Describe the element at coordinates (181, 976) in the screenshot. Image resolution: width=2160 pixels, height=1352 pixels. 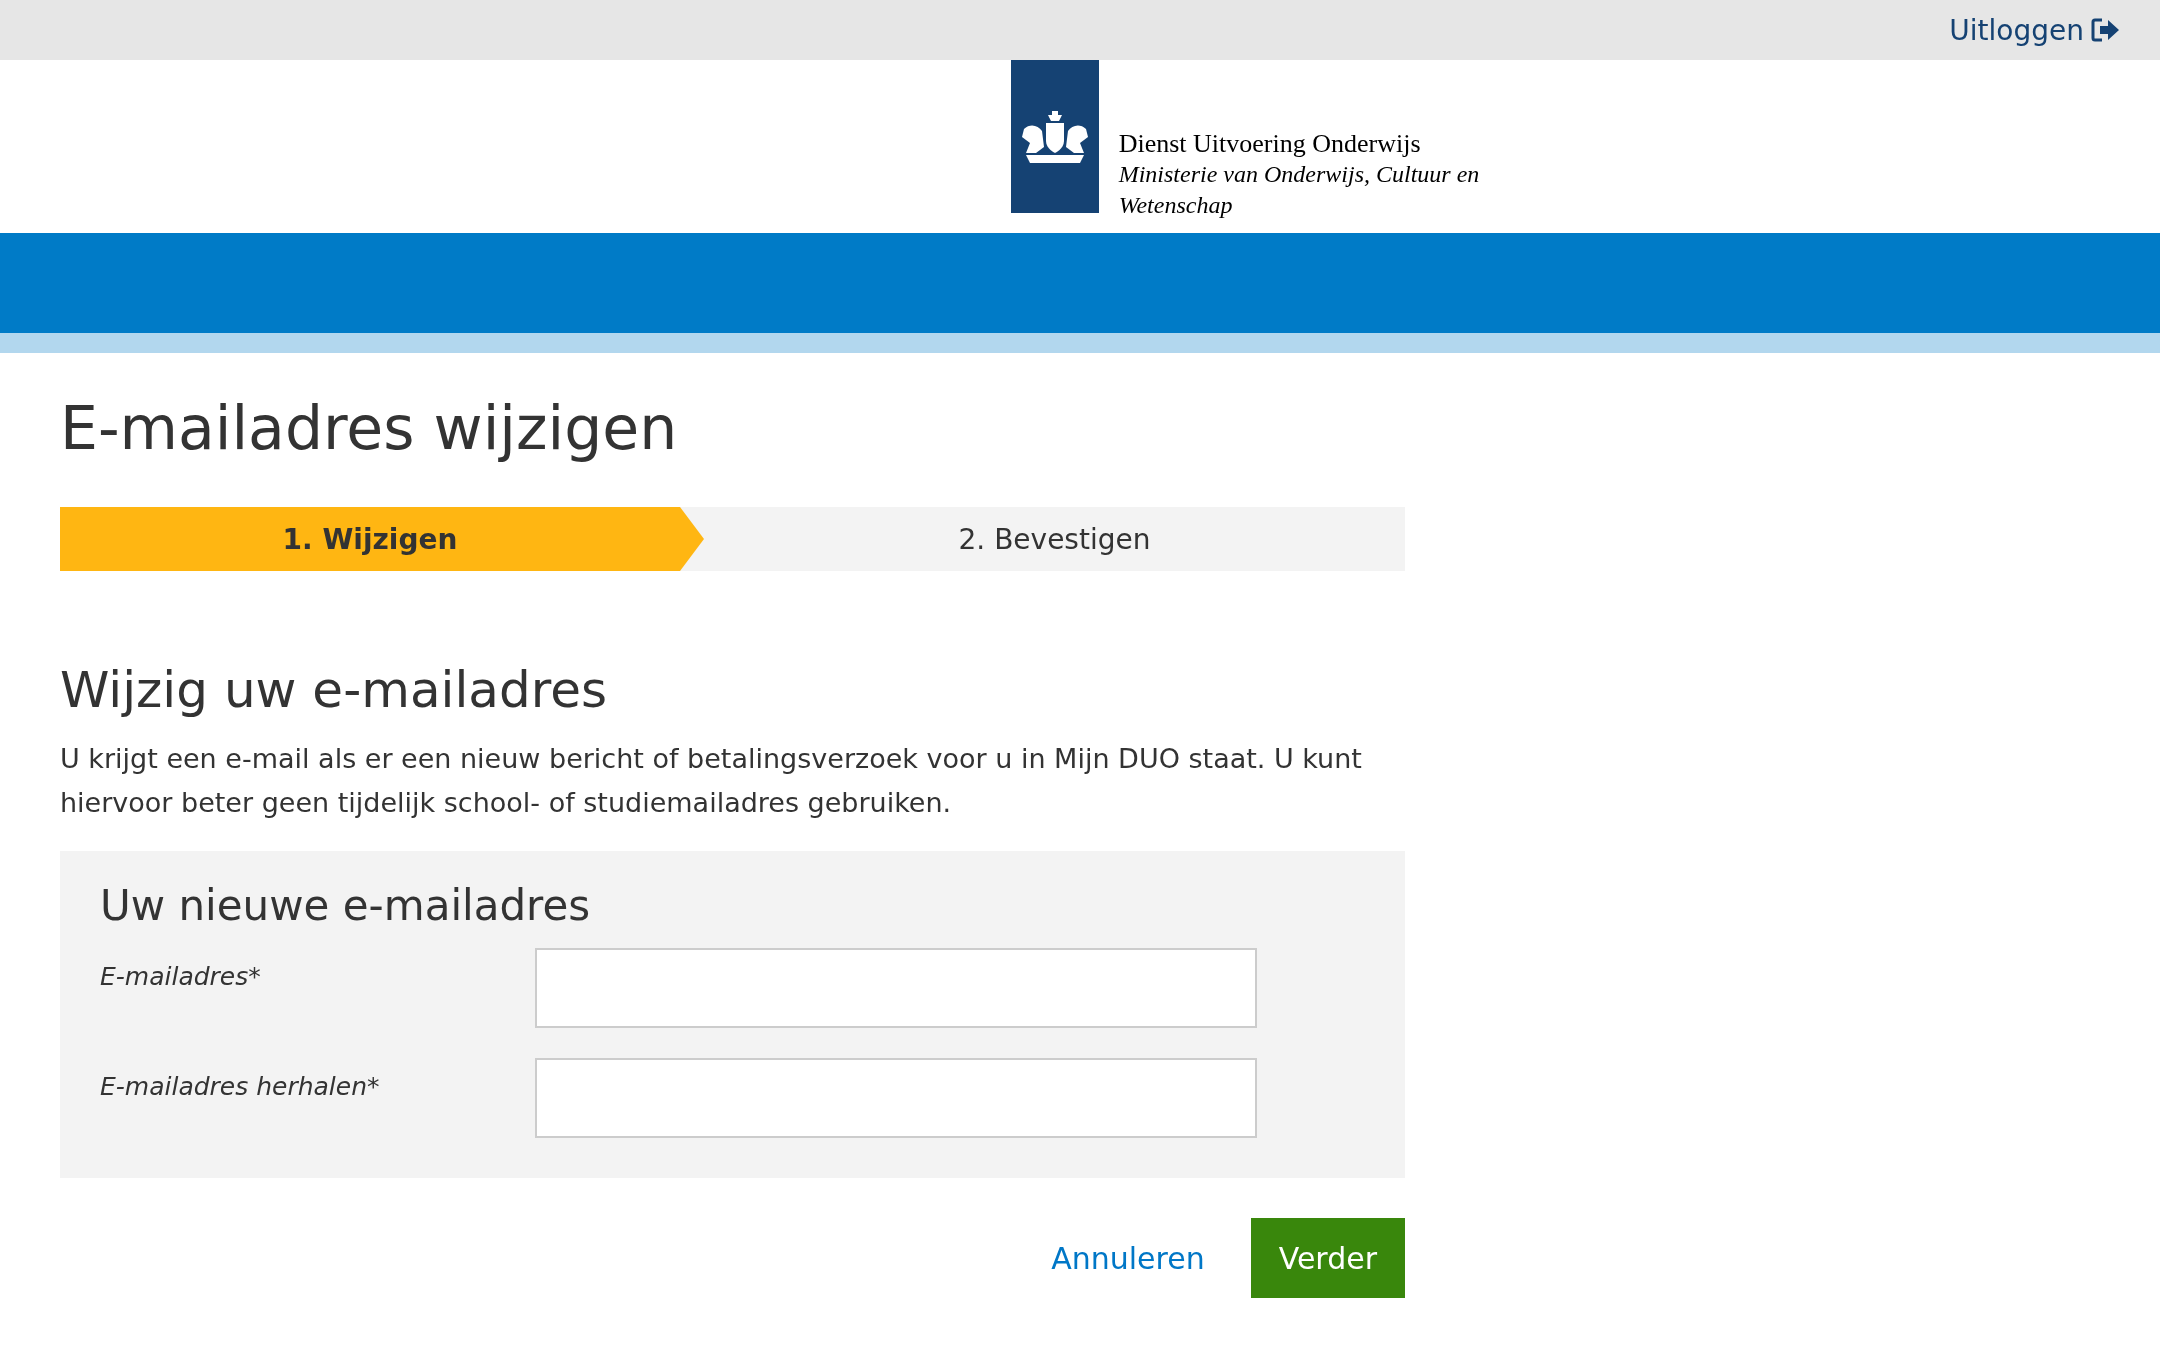
I see `field-label: E-mailadres*` at that location.